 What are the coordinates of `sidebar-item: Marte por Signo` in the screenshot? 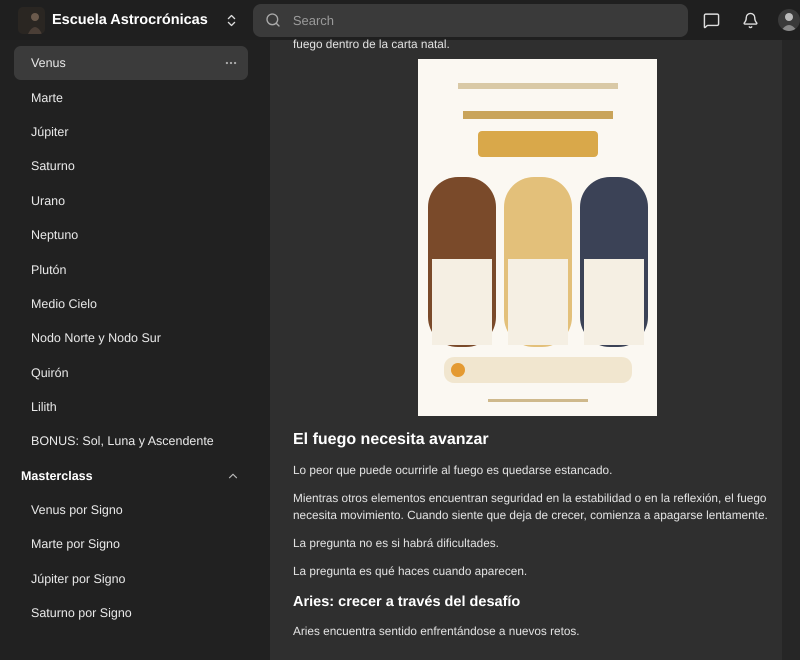 It's located at (131, 544).